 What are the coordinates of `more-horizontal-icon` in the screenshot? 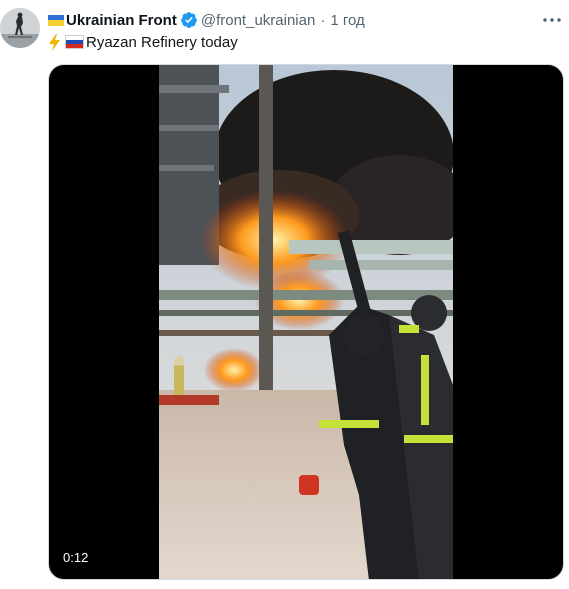 It's located at (552, 20).